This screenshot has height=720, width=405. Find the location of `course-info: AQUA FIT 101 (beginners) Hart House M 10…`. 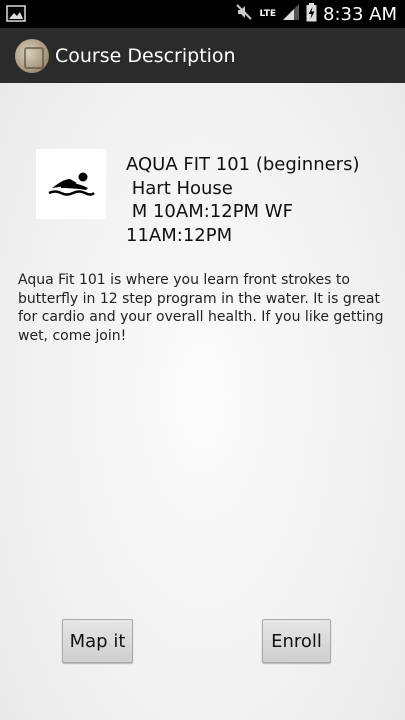

course-info: AQUA FIT 101 (beginners) Hart House M 10… is located at coordinates (243, 200).